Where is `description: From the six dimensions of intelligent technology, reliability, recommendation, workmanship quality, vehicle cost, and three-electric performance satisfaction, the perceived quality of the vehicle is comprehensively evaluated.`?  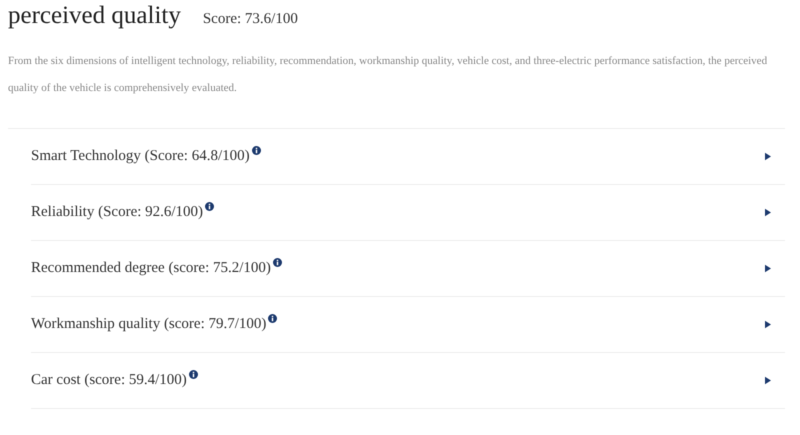
description: From the six dimensions of intelligent technology, reliability, recommendation, workmanship quality, vehicle cost, and three-electric performance satisfaction, the perceived quality of the vehicle is comprehensively evaluated. is located at coordinates (388, 75).